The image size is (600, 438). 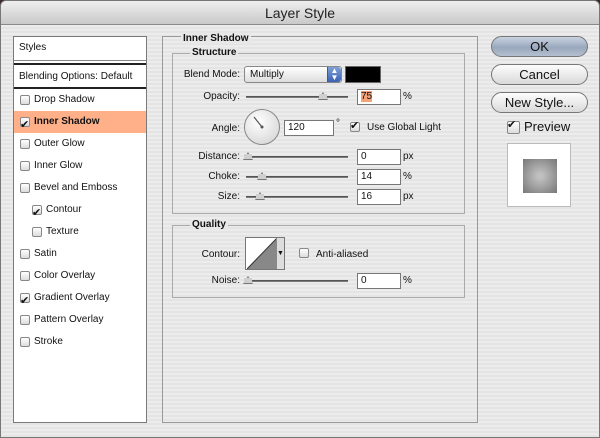 I want to click on structure-title: Structure, so click(x=214, y=52).